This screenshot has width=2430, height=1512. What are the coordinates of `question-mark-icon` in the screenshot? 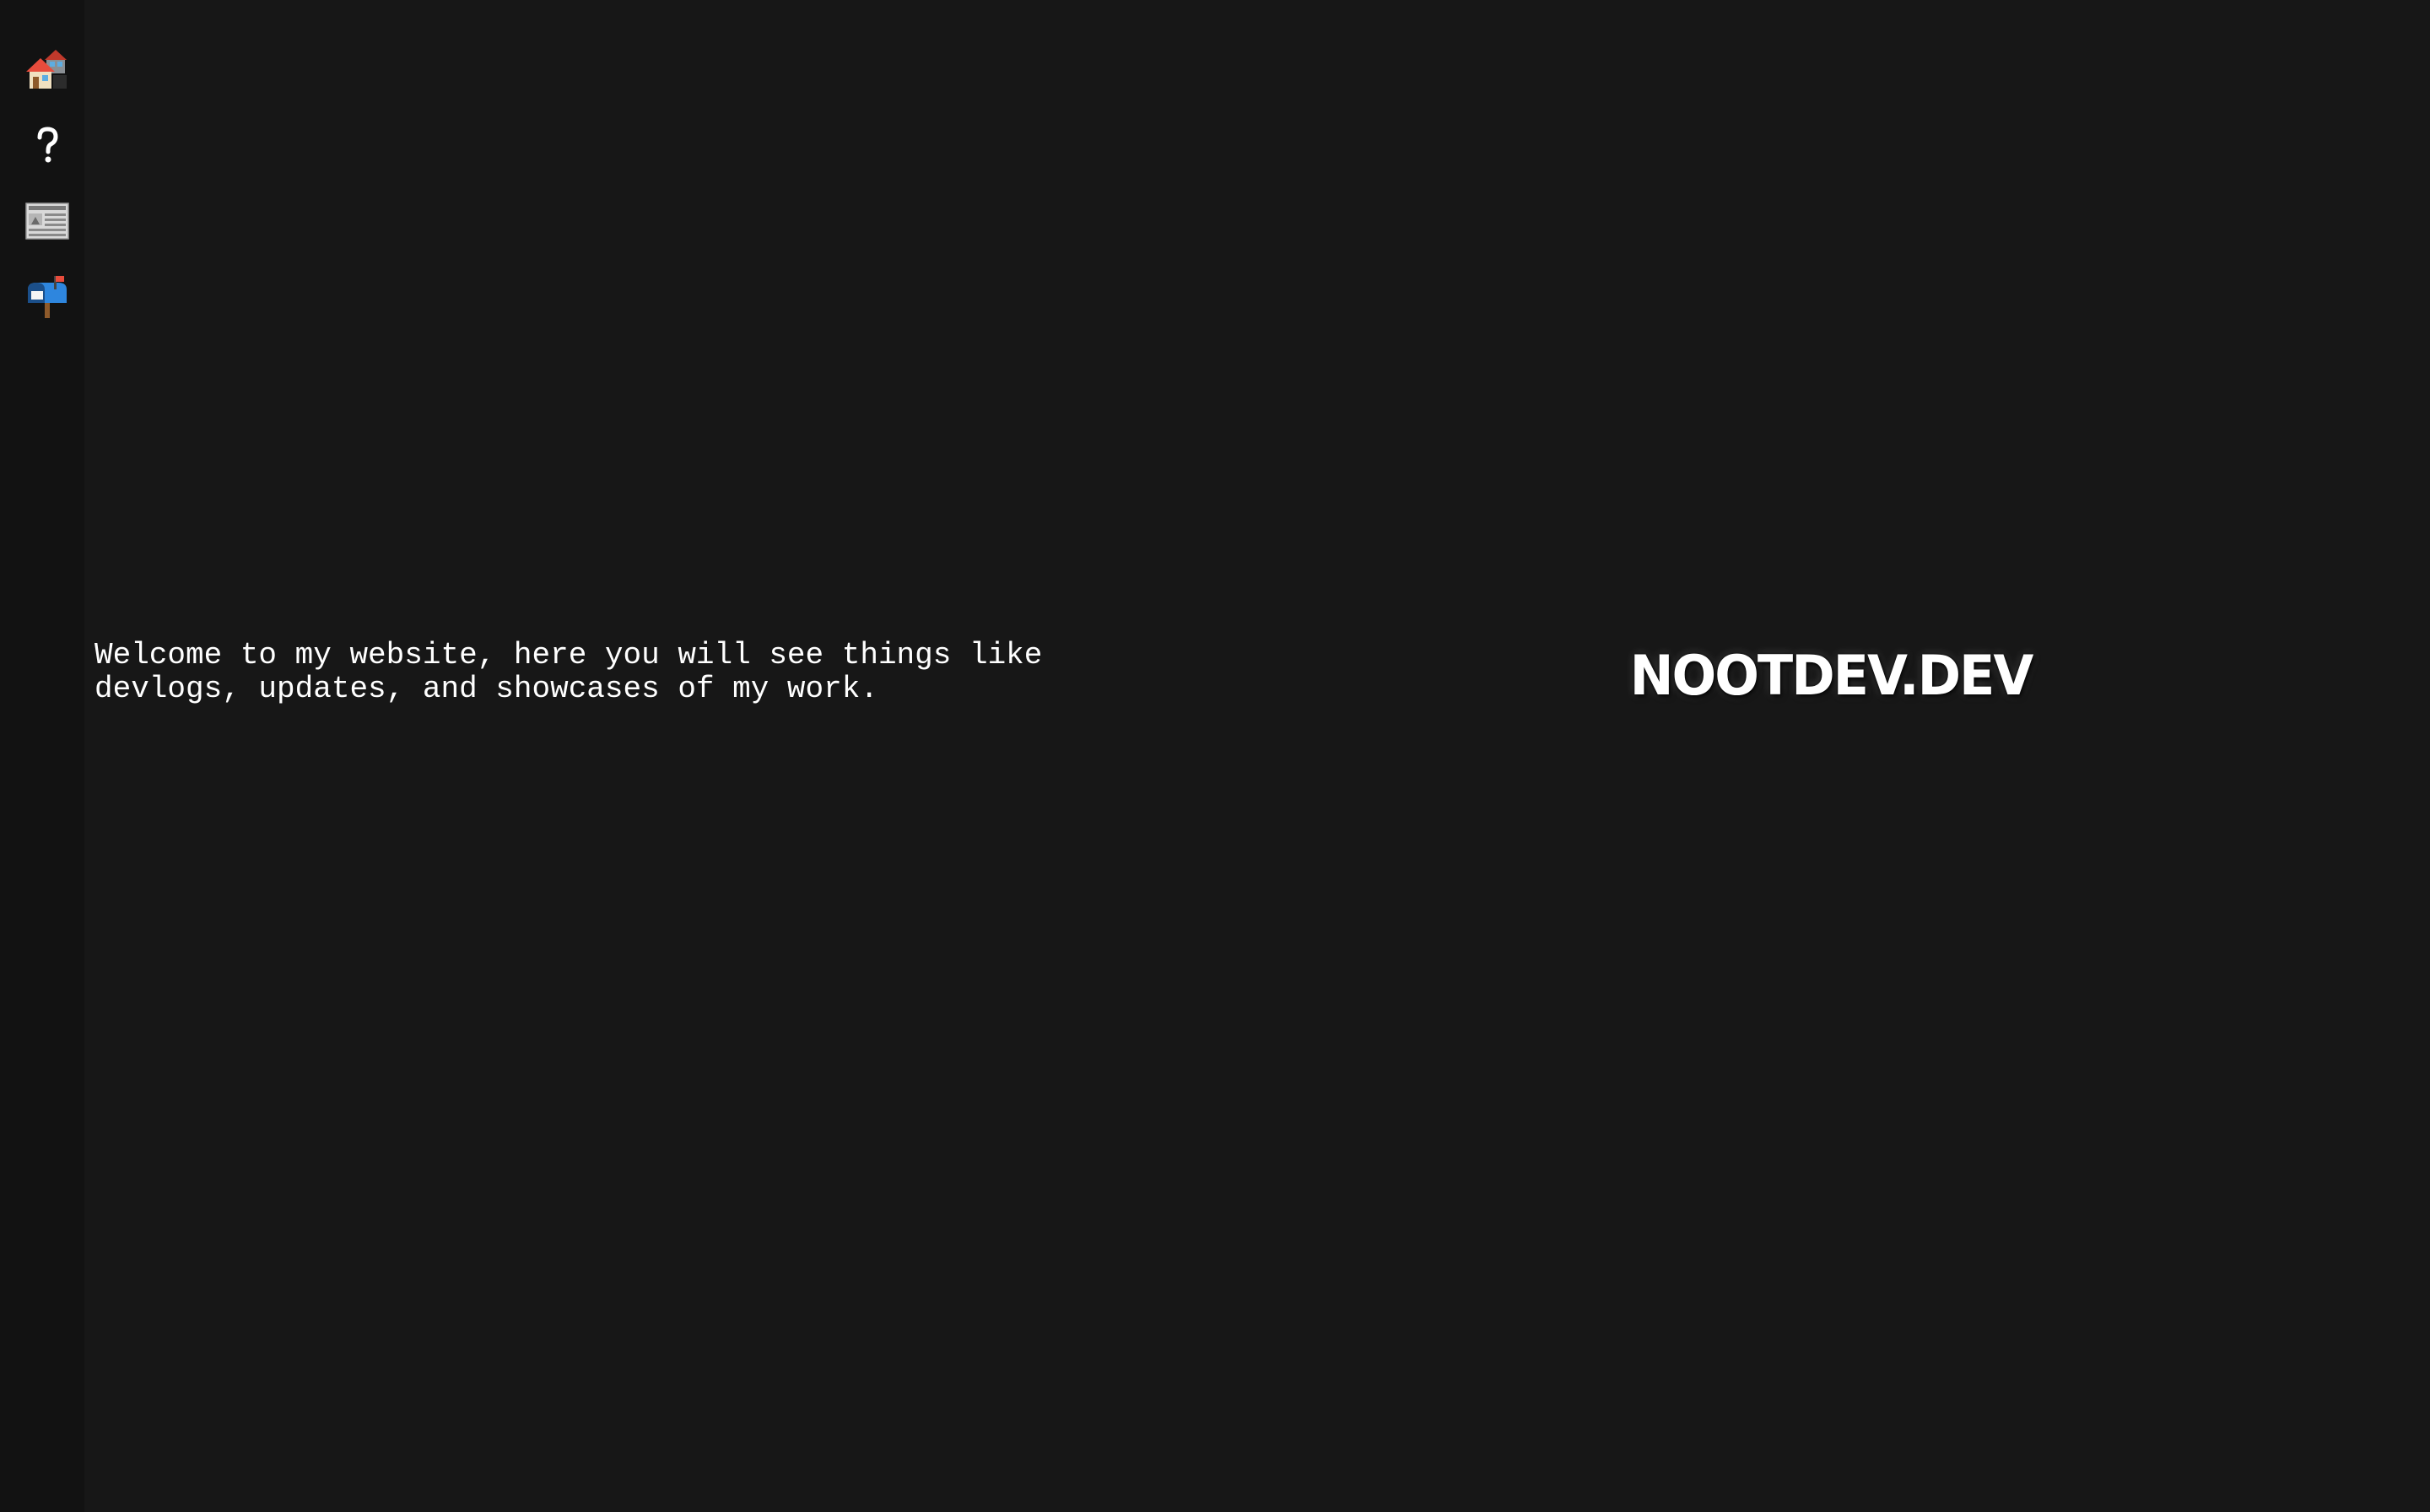 It's located at (47, 145).